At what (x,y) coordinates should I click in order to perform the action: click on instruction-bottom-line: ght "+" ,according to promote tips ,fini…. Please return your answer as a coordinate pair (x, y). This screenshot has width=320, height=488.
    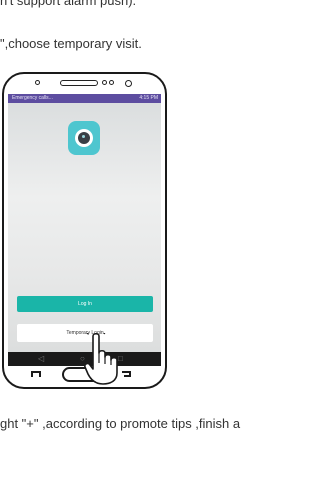
    Looking at the image, I should click on (120, 423).